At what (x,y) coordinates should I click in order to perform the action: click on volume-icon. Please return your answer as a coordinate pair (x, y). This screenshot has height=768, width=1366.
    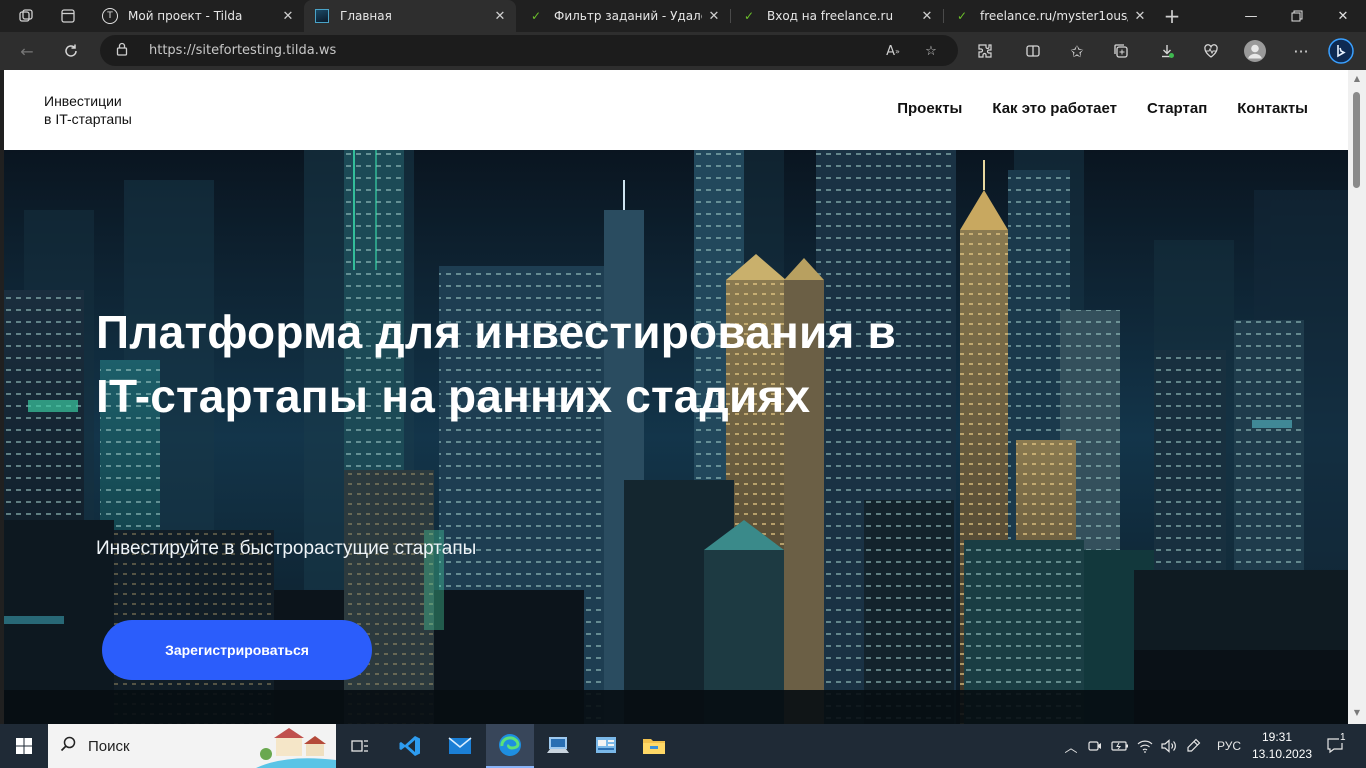
    Looking at the image, I should click on (1169, 746).